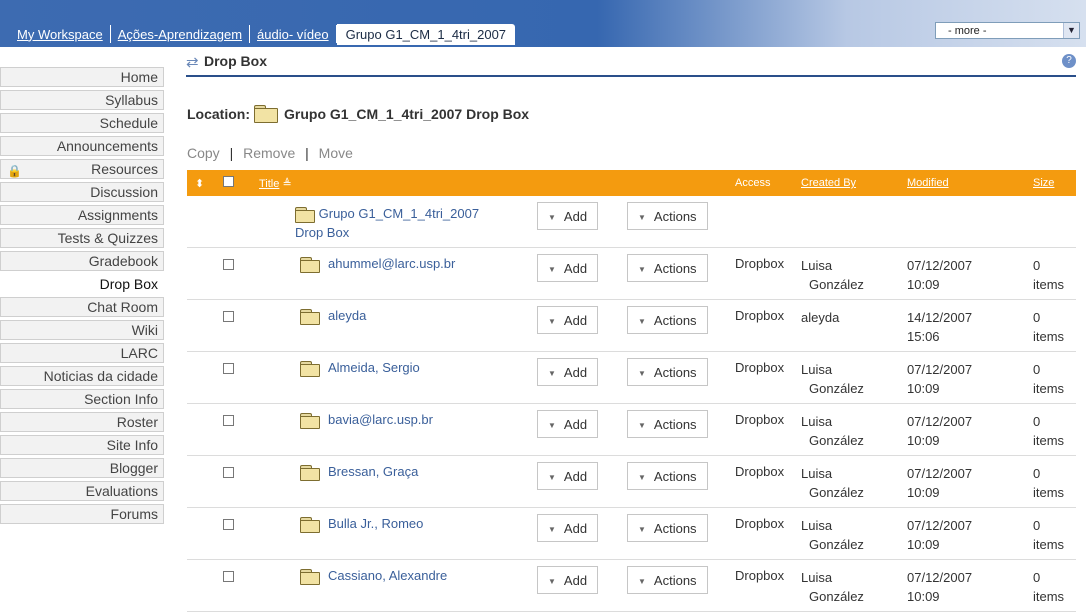 The image size is (1086, 613). Describe the element at coordinates (82, 123) in the screenshot. I see `nav-item-schedule: Schedule` at that location.